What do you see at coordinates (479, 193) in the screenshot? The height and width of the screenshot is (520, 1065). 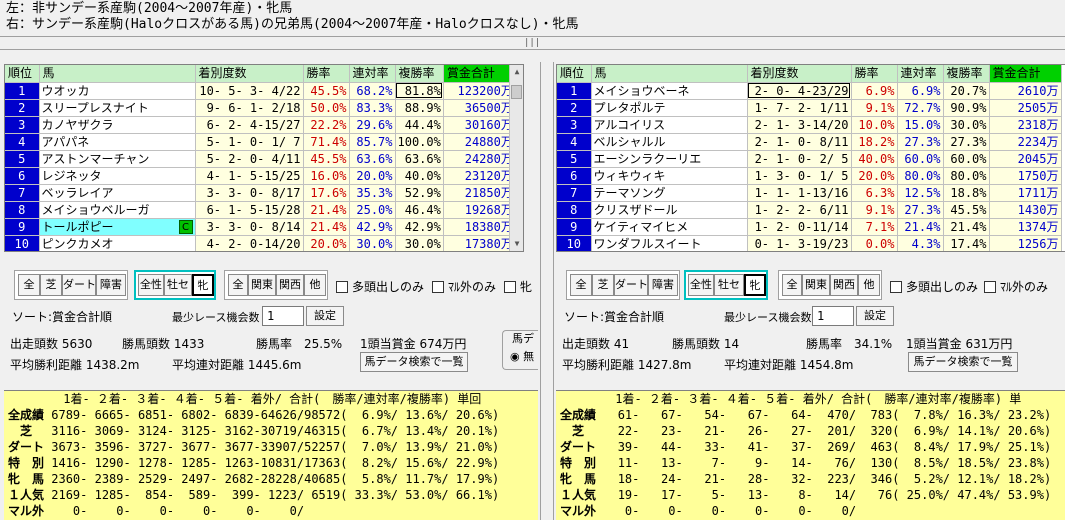 I see `row-prize: 21850万` at bounding box center [479, 193].